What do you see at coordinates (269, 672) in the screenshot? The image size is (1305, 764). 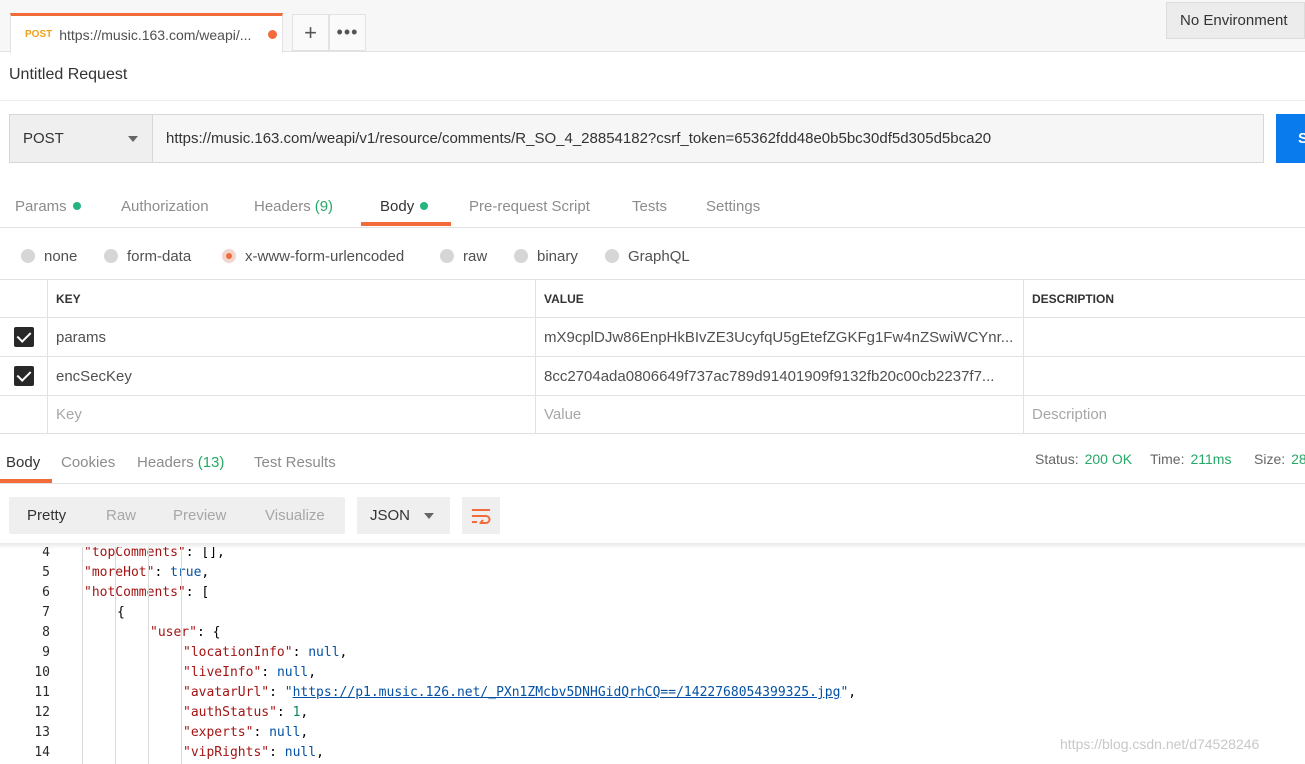 I see `code-token: :` at bounding box center [269, 672].